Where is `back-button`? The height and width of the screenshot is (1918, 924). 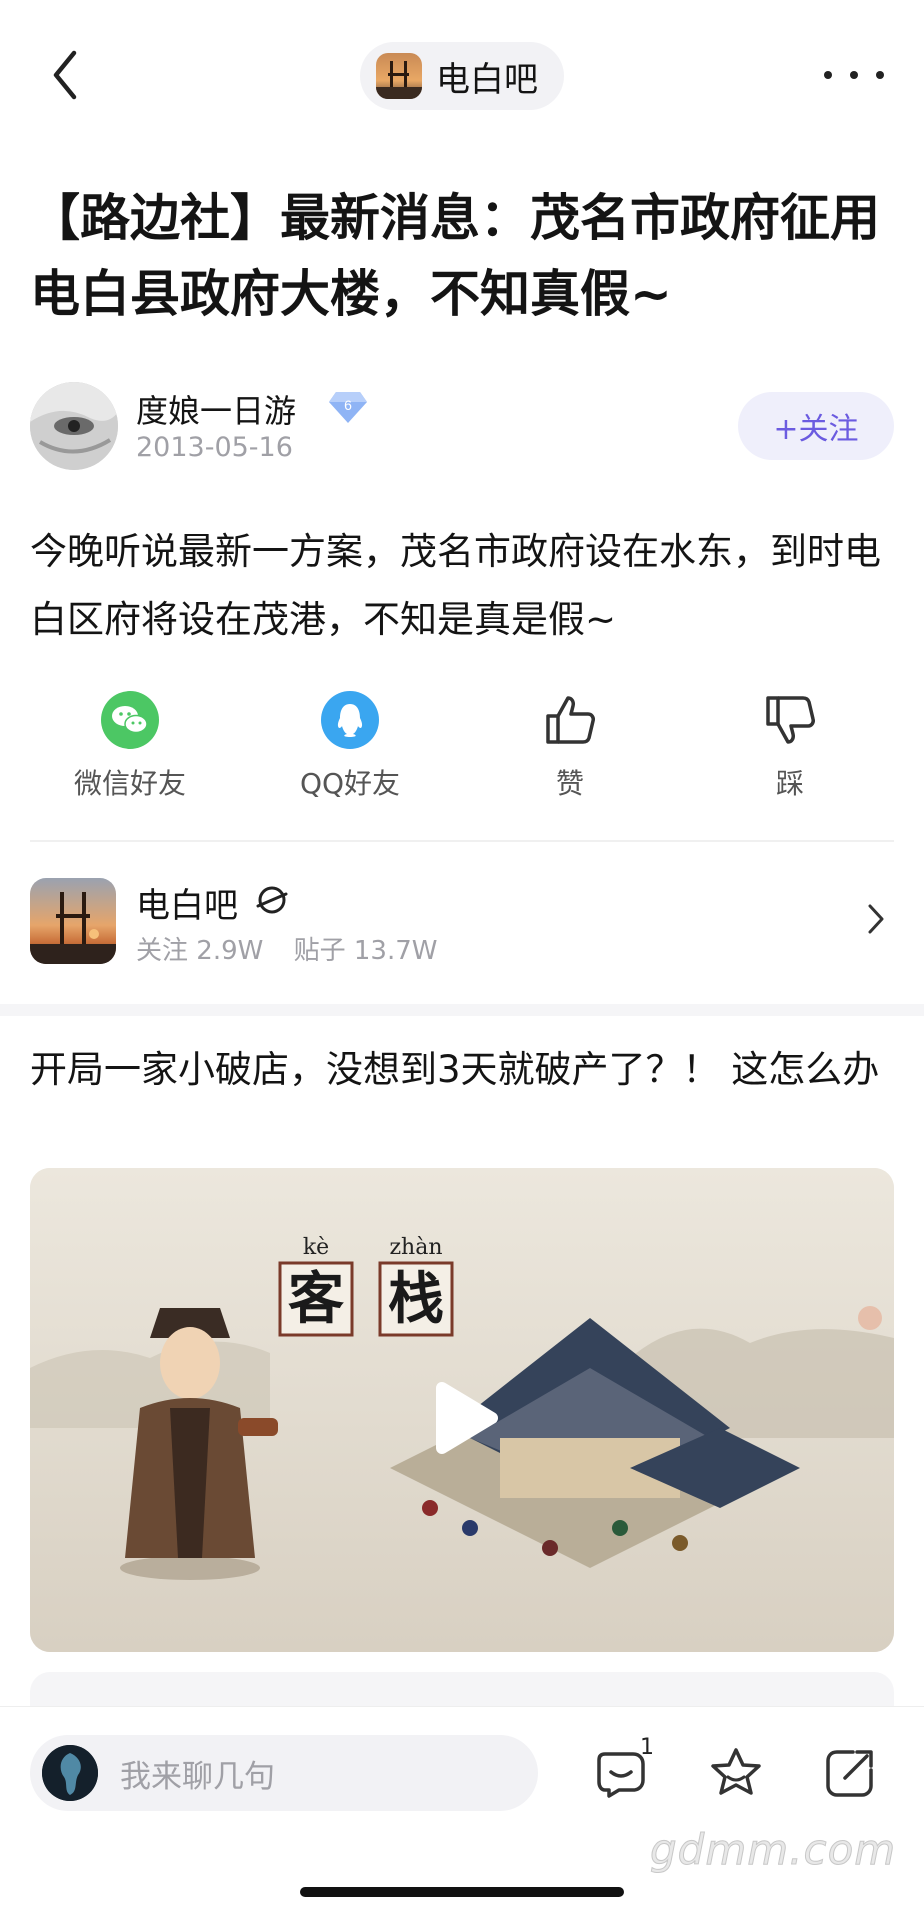
back-button is located at coordinates (65, 75).